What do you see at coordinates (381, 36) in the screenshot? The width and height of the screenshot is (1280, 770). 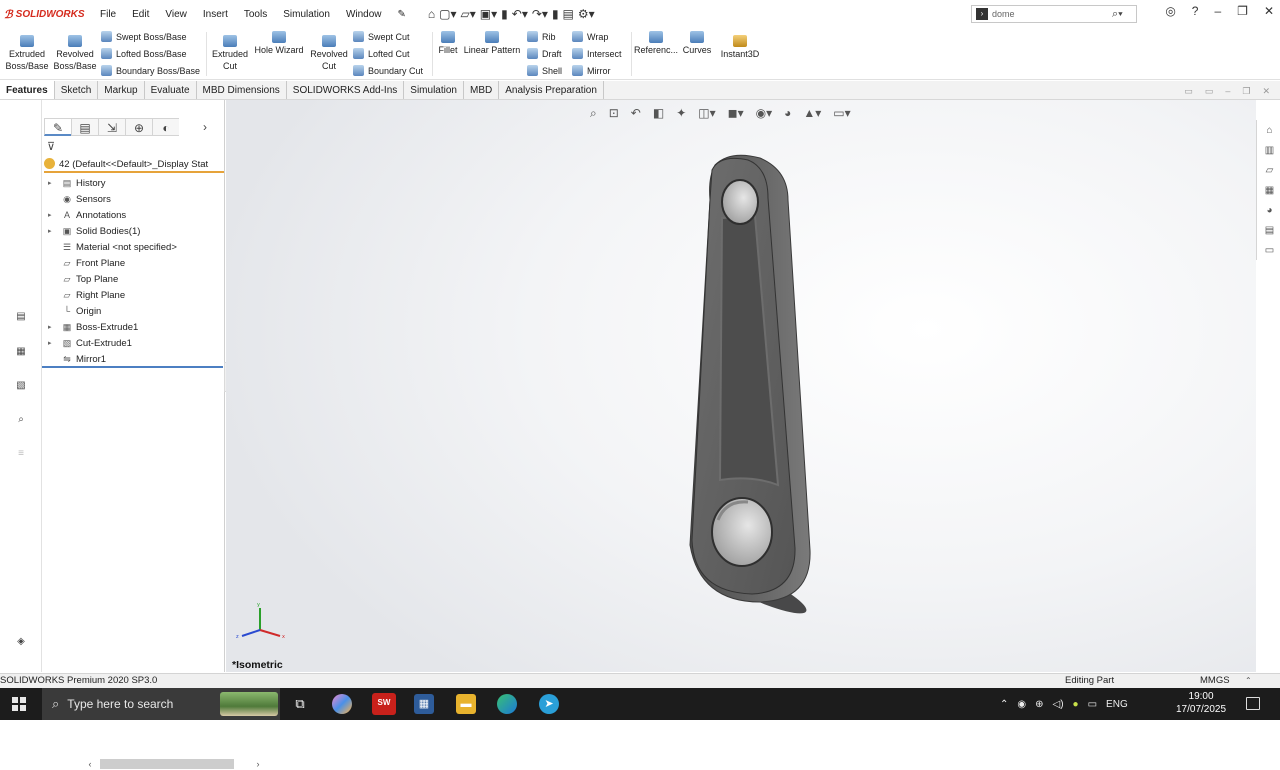 I see `swept-cut-button: Swept Cut` at bounding box center [381, 36].